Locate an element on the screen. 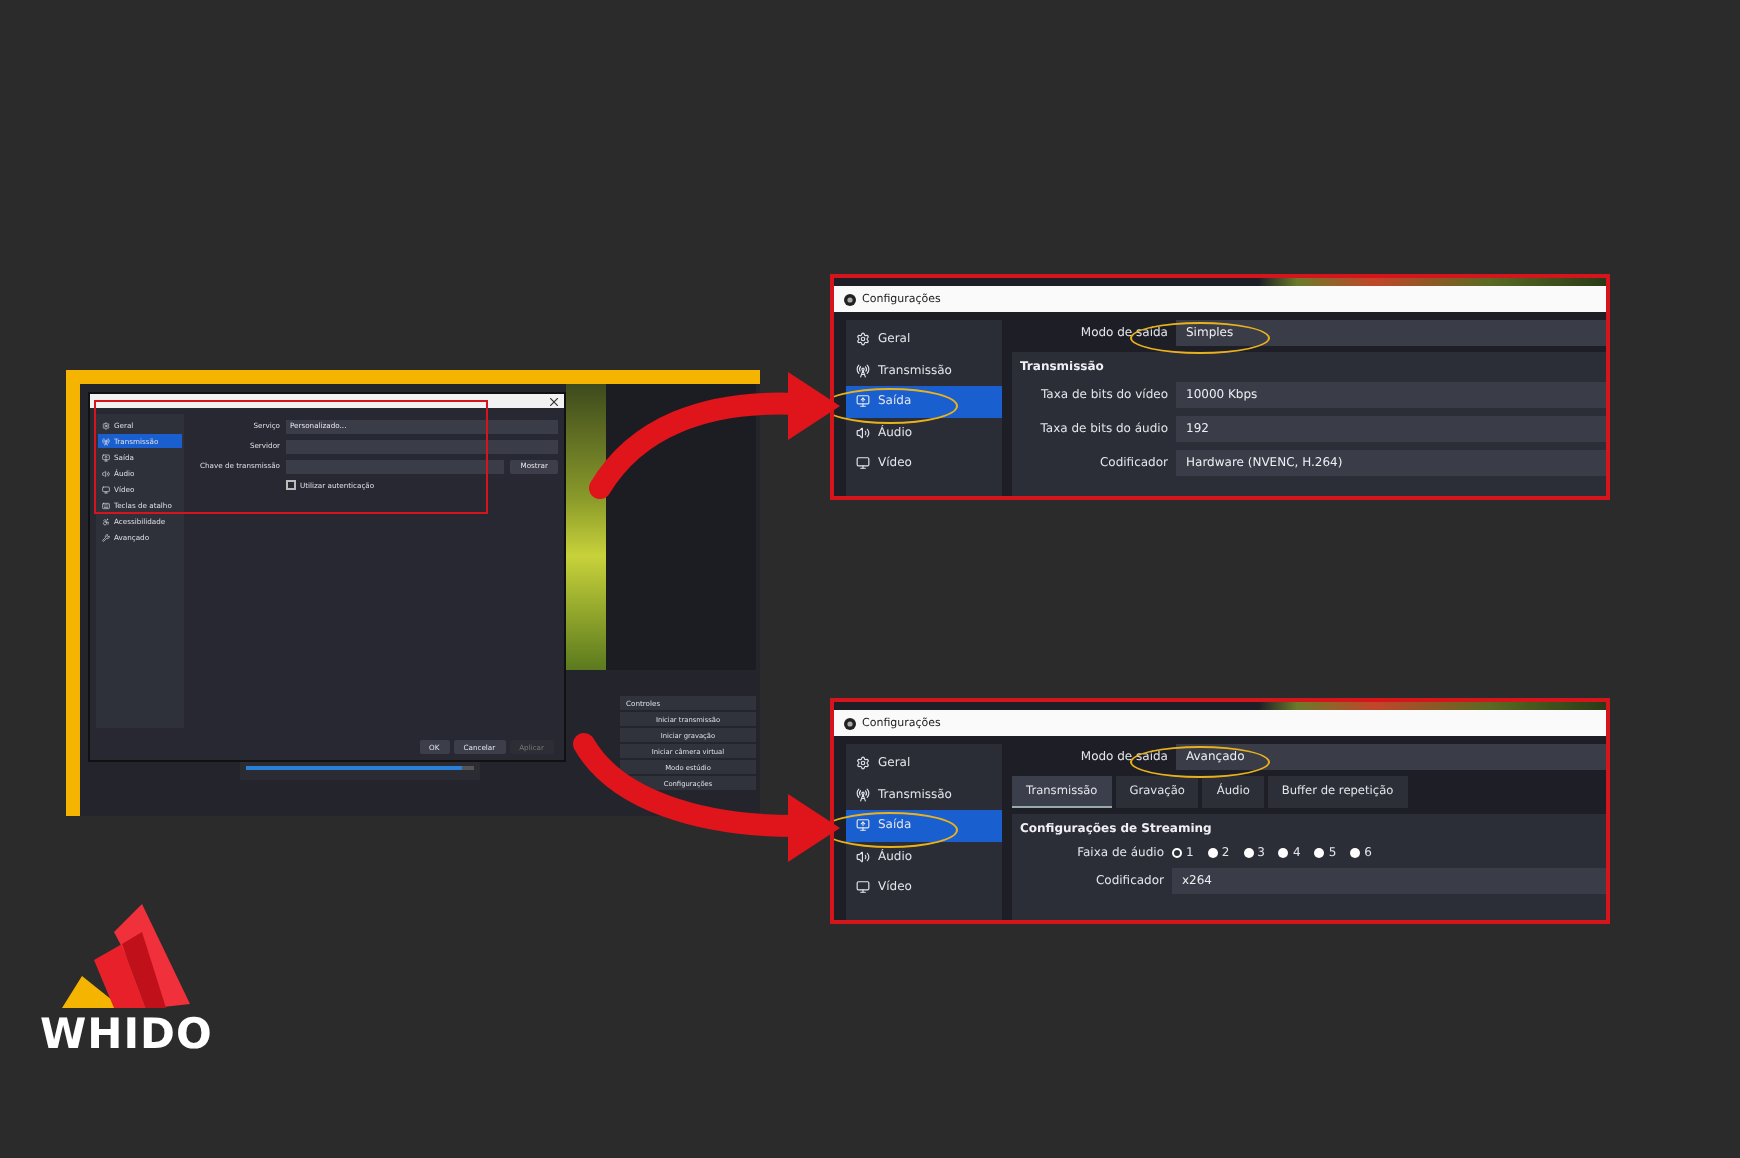 This screenshot has height=1158, width=1740. server-field is located at coordinates (422, 446).